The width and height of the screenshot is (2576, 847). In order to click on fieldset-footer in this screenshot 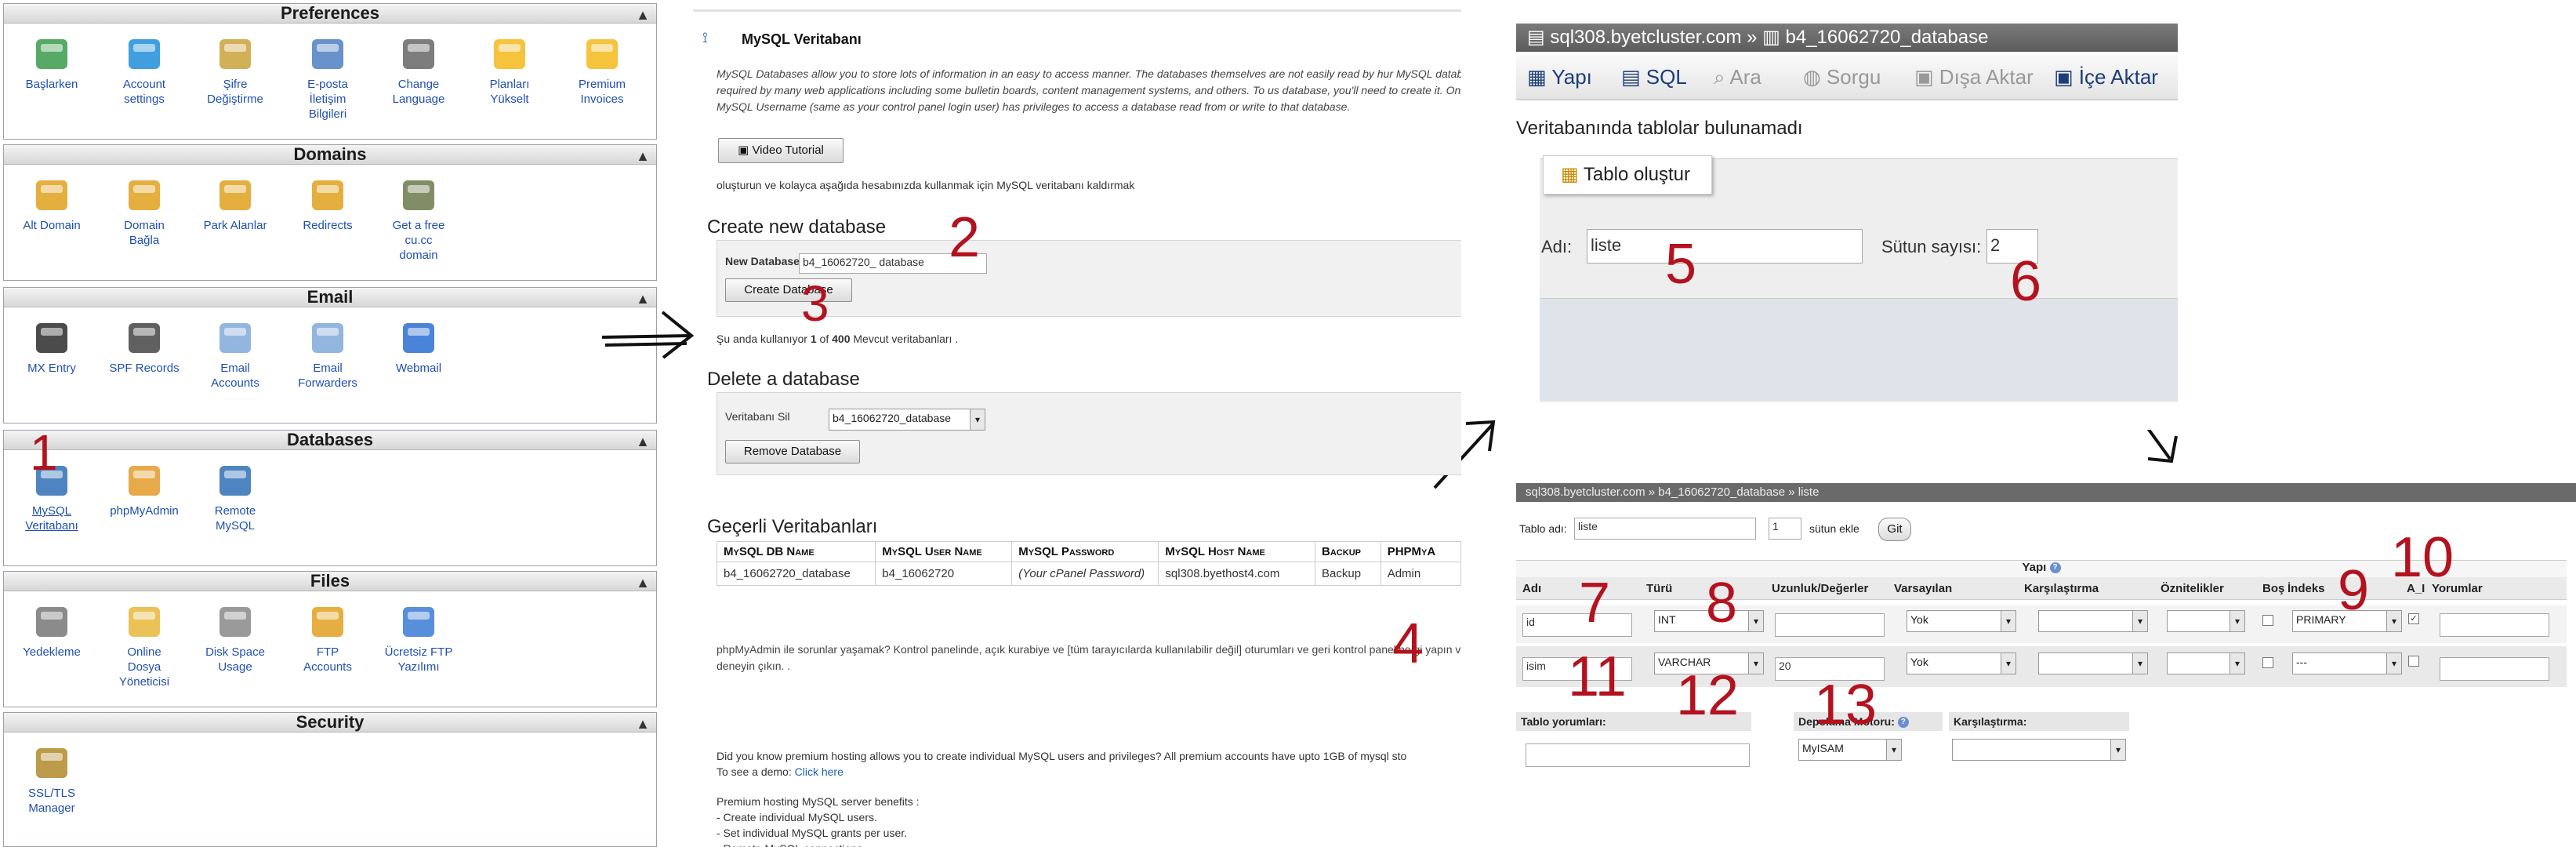, I will do `click(1859, 349)`.